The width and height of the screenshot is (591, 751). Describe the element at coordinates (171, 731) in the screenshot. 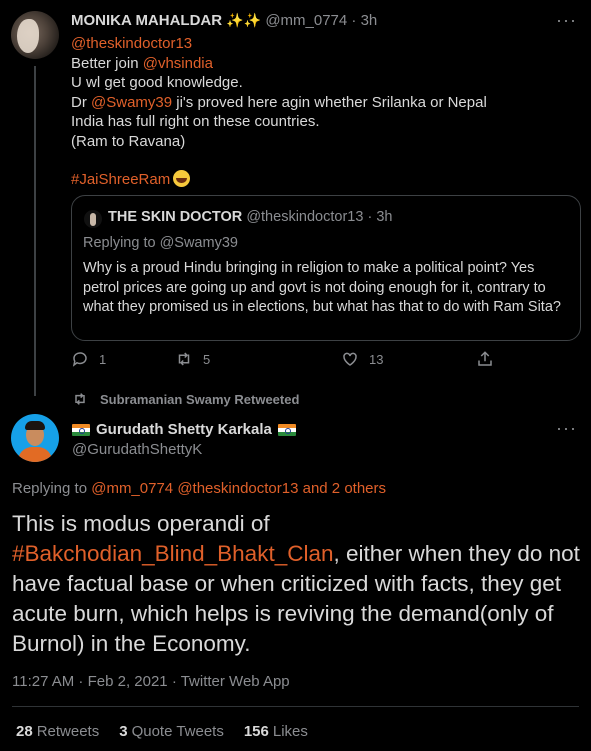

I see `quote-tweets-stat: 3 Quote Tweets` at that location.